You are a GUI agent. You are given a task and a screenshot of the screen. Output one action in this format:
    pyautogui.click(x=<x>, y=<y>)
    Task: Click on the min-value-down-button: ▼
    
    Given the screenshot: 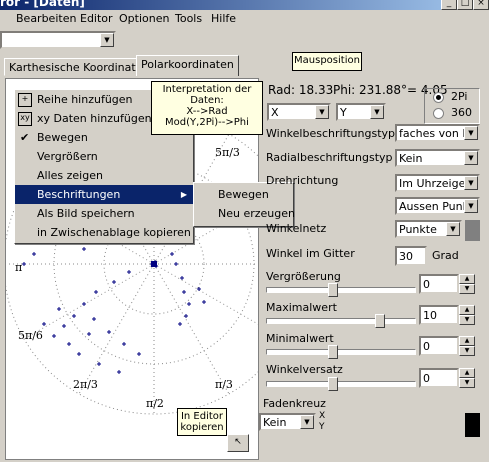 What is the action you would take?
    pyautogui.click(x=467, y=351)
    